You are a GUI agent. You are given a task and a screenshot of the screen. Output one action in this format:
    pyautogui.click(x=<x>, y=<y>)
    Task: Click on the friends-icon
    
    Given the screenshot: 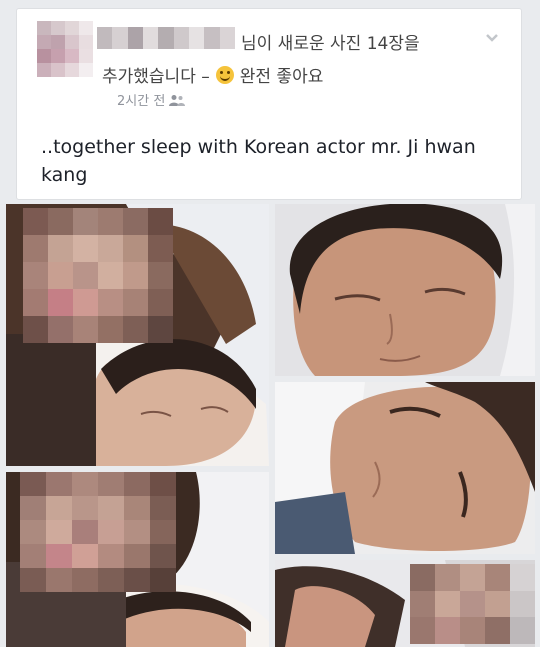 What is the action you would take?
    pyautogui.click(x=177, y=100)
    